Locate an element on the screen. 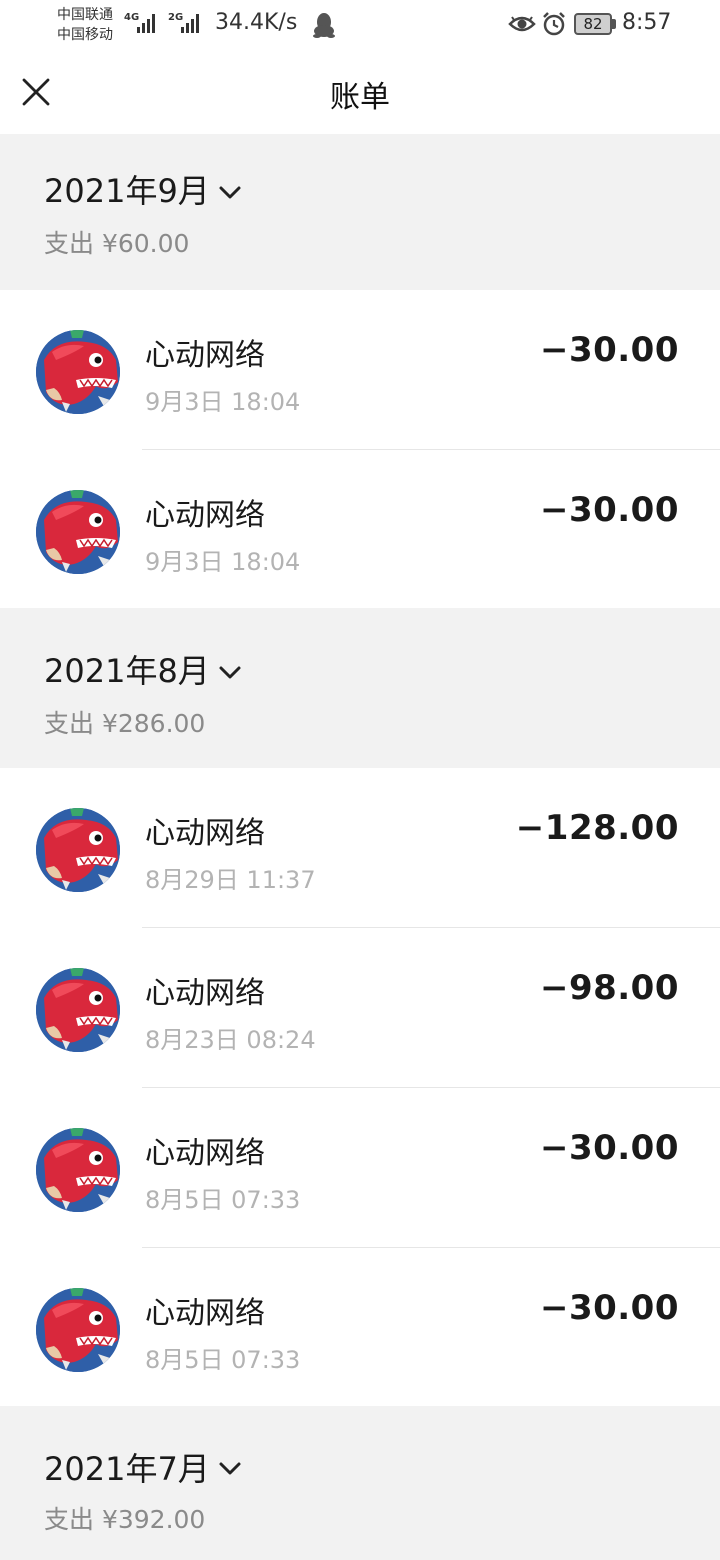  status-time: 8:57 is located at coordinates (647, 22).